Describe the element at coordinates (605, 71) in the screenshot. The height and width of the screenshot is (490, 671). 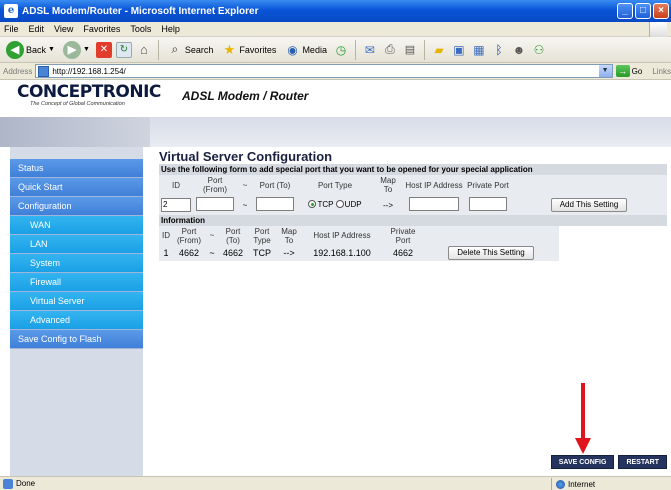
I see `chevron-down-icon: ▼` at that location.